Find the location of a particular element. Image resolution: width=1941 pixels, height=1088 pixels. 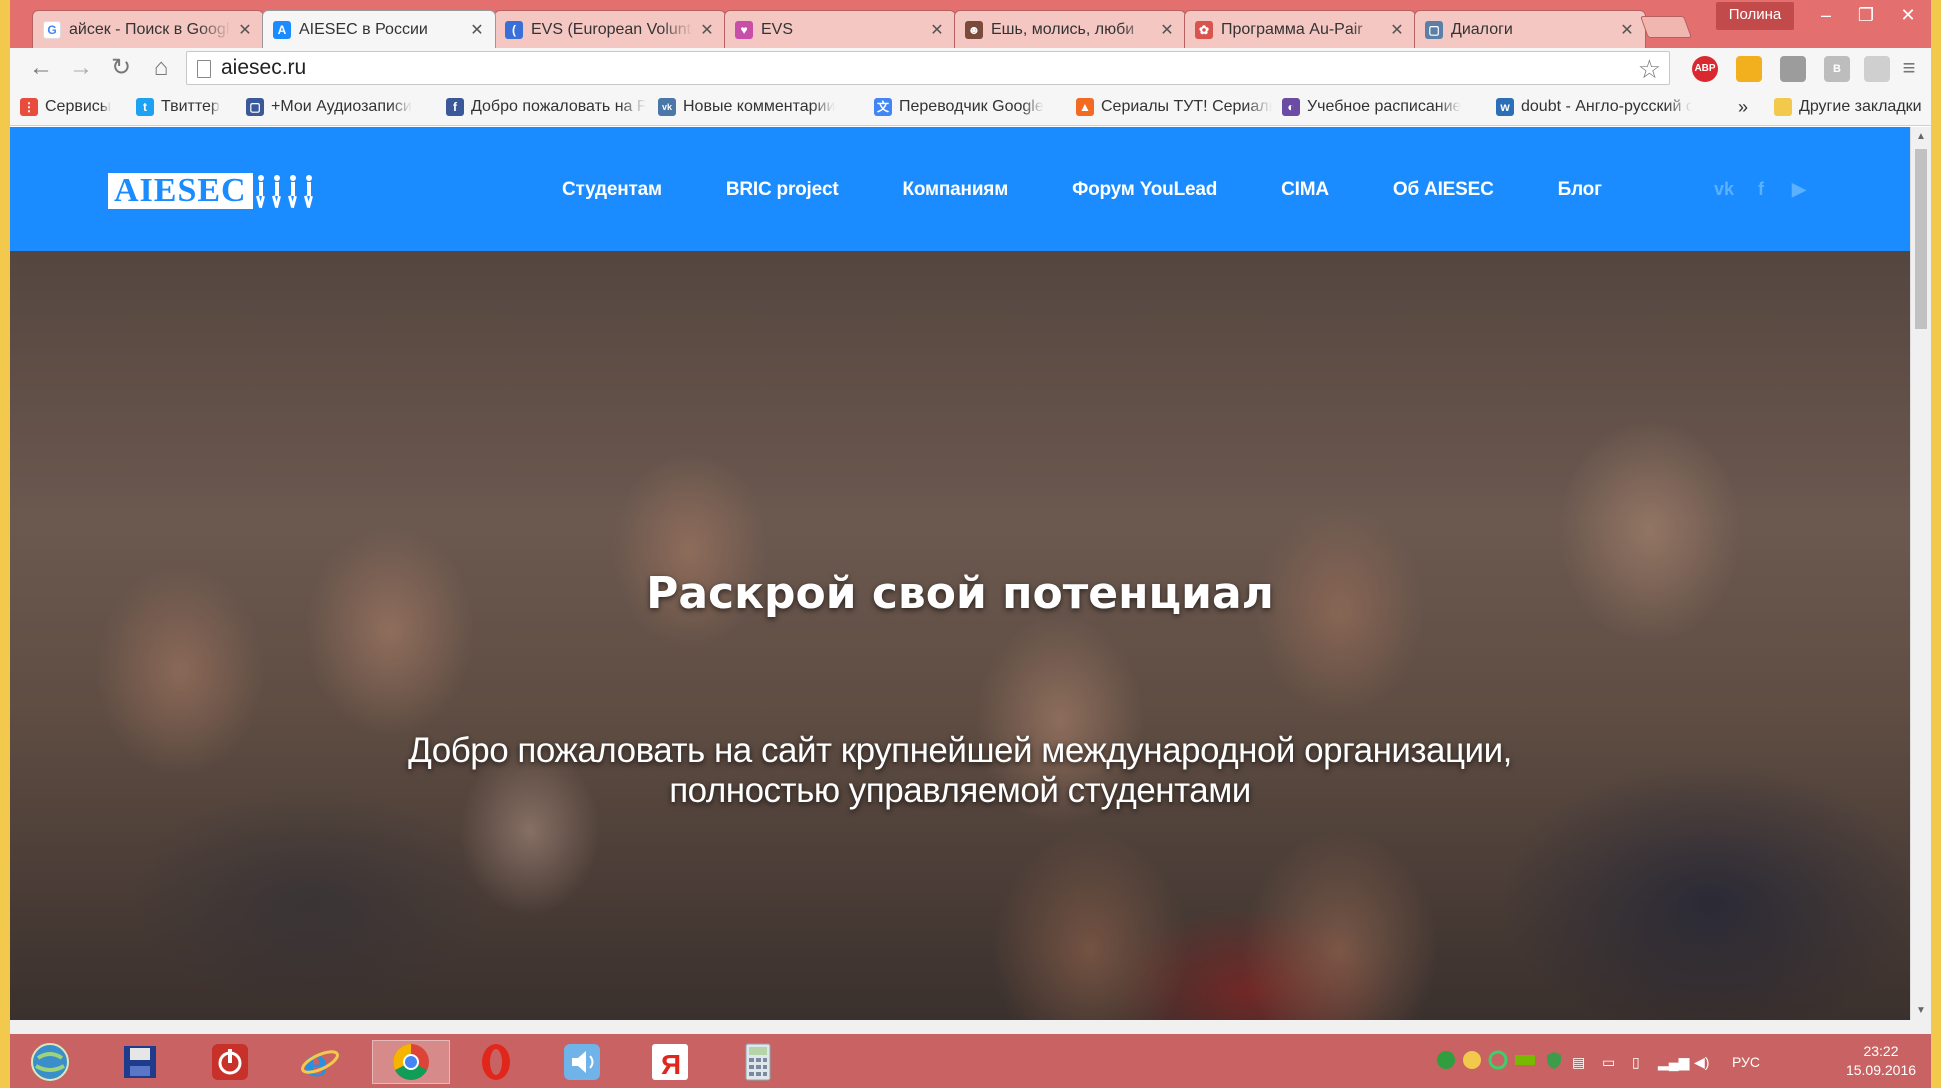

speaker-icon is located at coordinates (582, 1062).